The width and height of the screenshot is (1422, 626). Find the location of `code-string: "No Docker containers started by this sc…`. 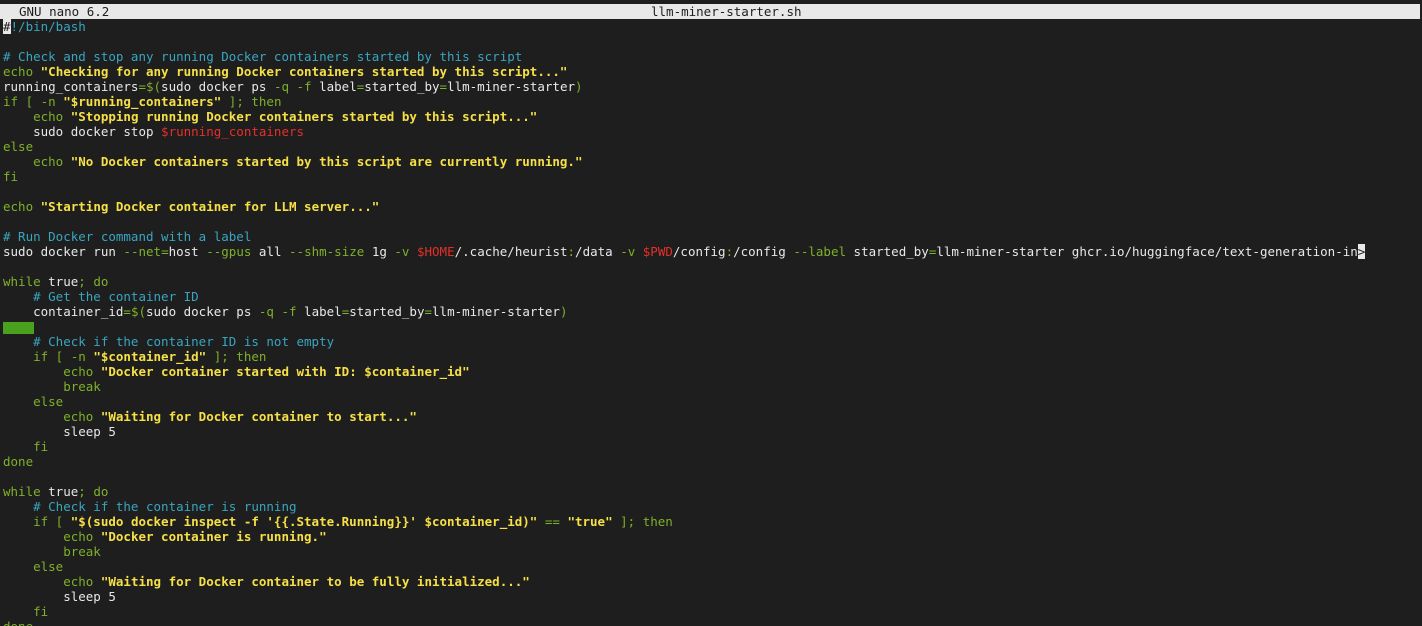

code-string: "No Docker containers started by this sc… is located at coordinates (326, 161).